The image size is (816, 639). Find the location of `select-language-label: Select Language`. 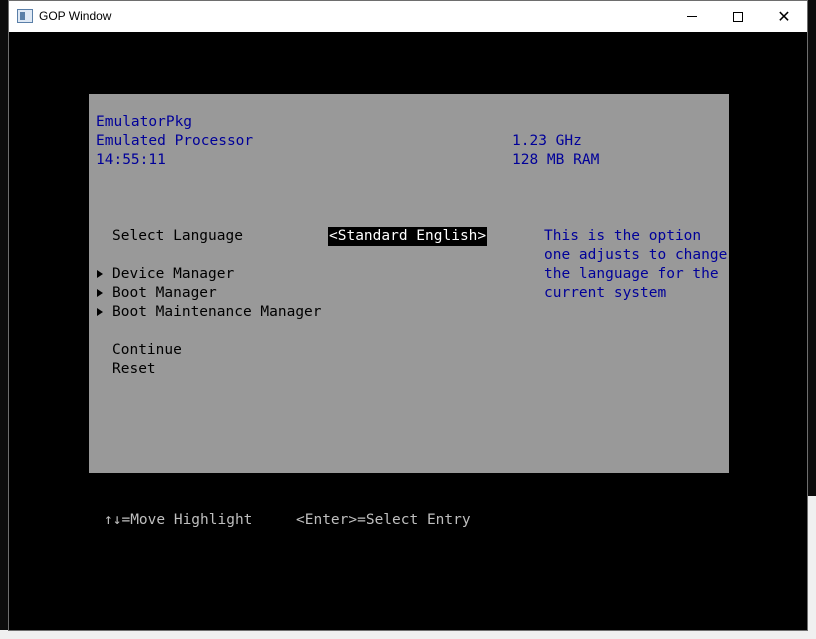

select-language-label: Select Language is located at coordinates (177, 236).